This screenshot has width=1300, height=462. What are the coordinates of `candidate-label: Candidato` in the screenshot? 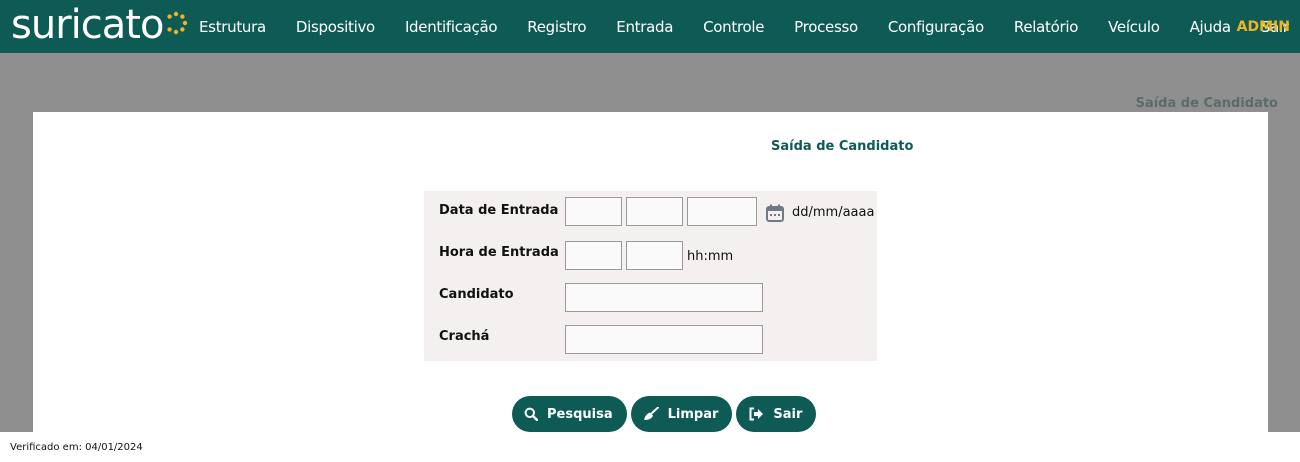 It's located at (476, 294).